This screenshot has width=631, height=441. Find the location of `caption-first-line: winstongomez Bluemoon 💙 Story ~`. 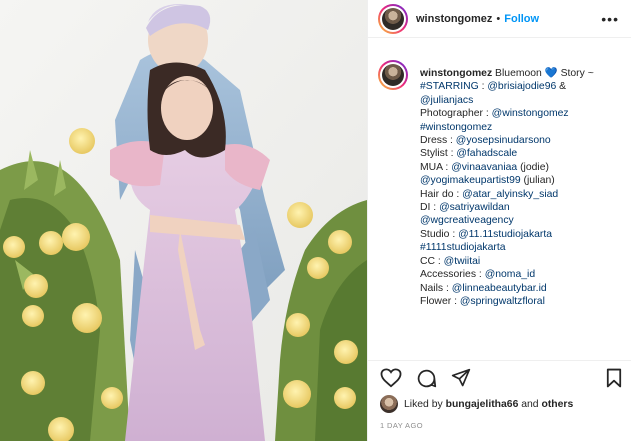

caption-first-line: winstongomez Bluemoon 💙 Story ~ is located at coordinates (507, 73).